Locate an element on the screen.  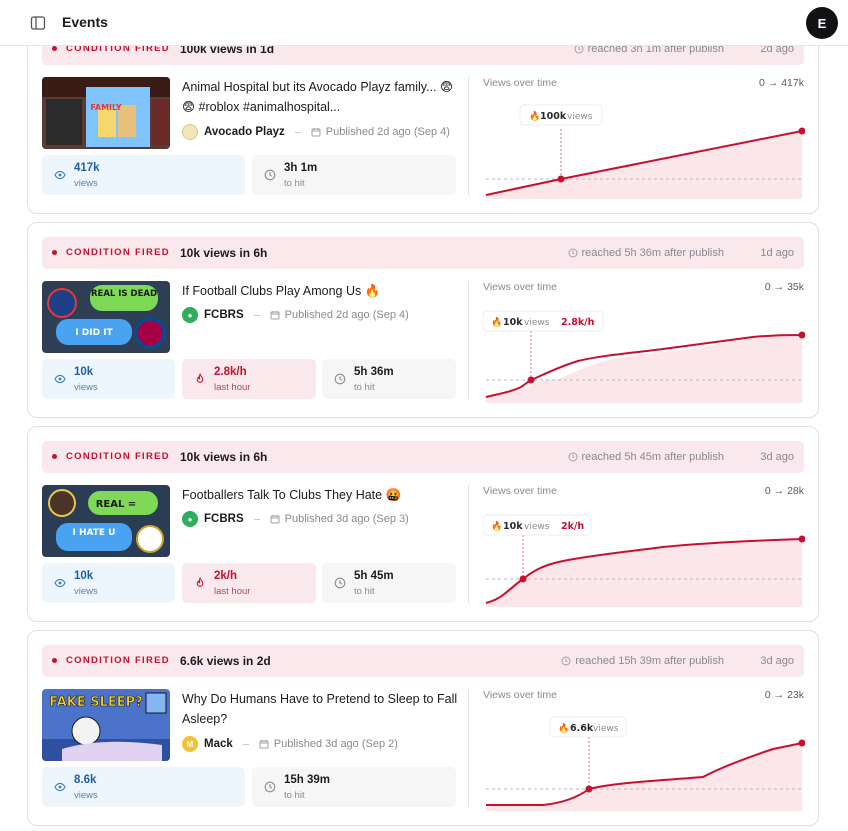
published-date: Published 2d ago (Sep 4) is located at coordinates (380, 132).